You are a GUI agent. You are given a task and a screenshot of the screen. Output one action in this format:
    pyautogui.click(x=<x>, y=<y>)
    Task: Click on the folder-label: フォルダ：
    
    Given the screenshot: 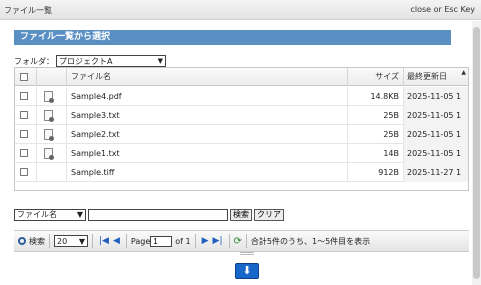 What is the action you would take?
    pyautogui.click(x=34, y=61)
    